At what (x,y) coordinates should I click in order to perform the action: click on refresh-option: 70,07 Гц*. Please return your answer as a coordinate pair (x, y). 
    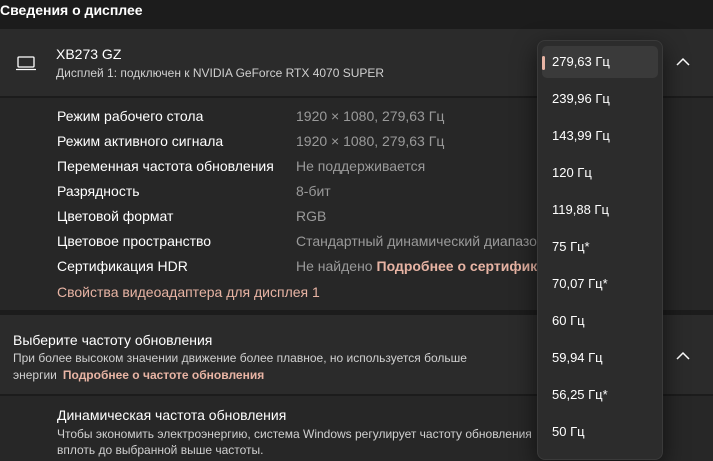
    Looking at the image, I should click on (600, 284).